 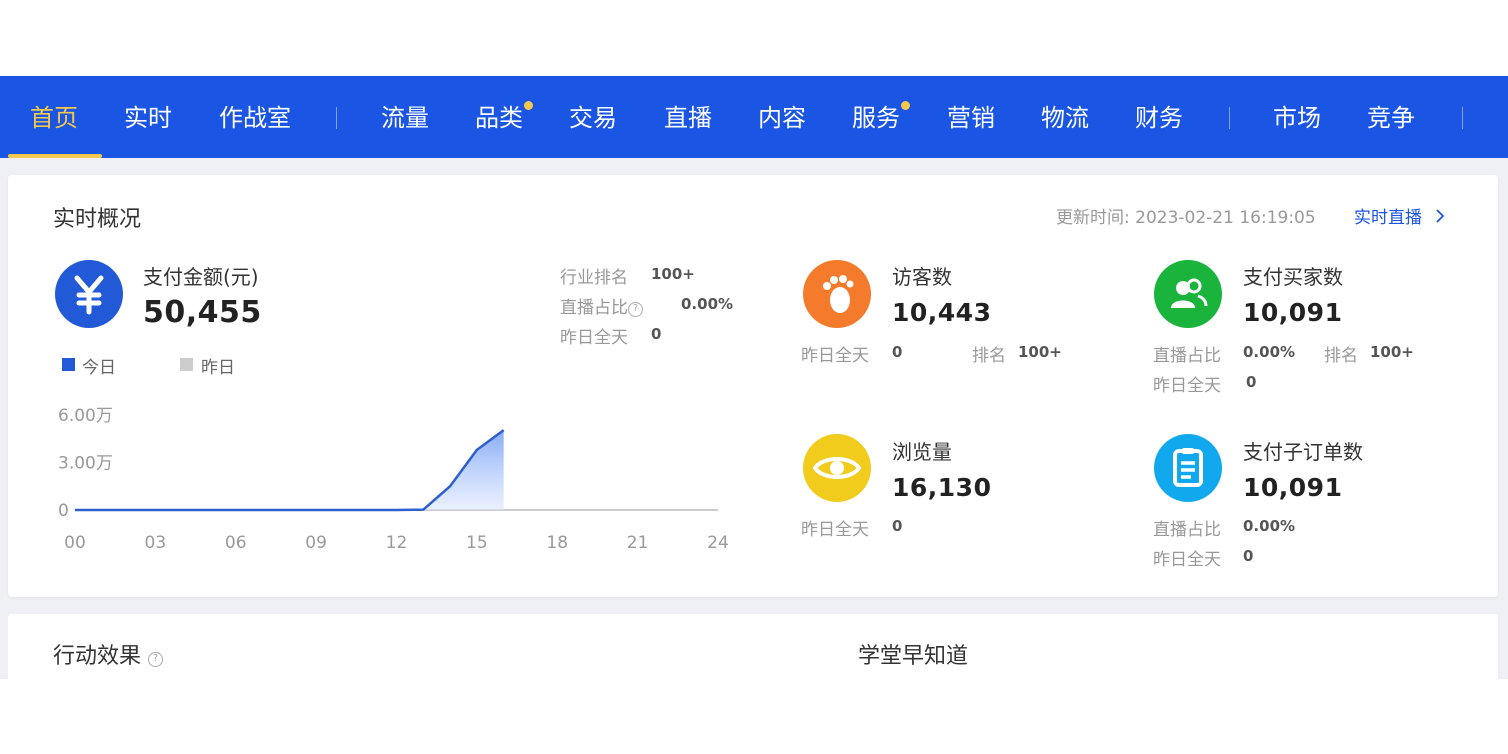 I want to click on nav-tab-1: 实时, so click(x=148, y=117).